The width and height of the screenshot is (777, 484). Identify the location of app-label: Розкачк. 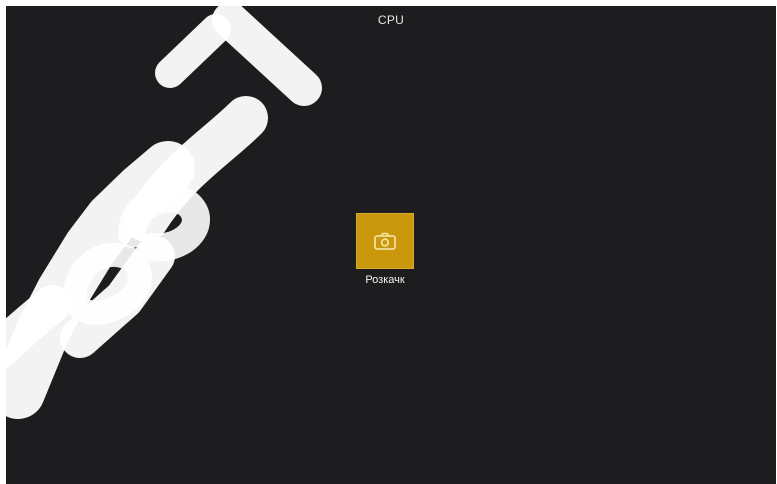
(385, 280).